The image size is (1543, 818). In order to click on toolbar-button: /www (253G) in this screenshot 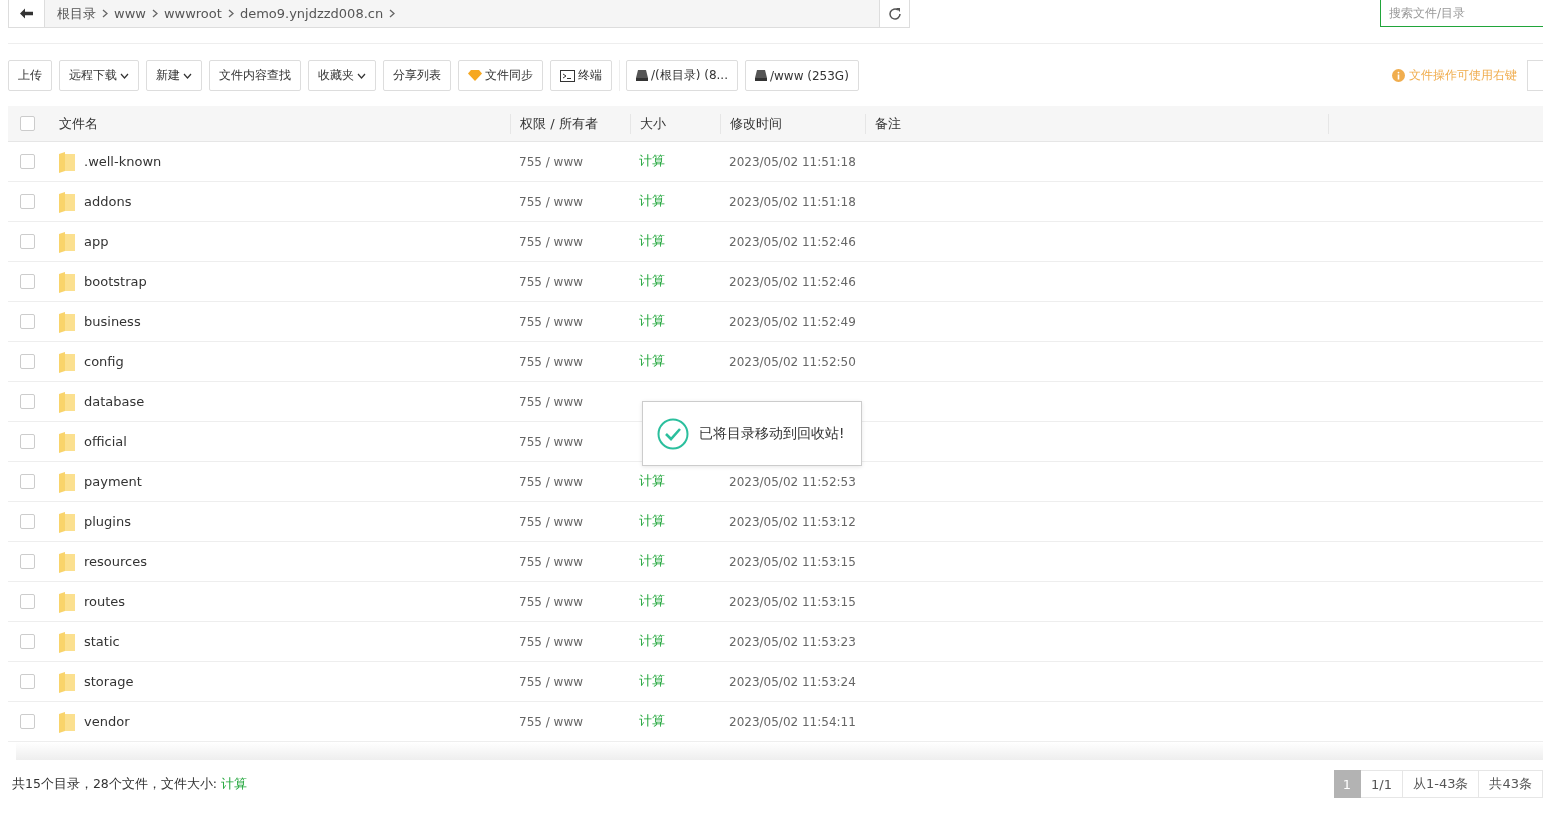, I will do `click(802, 75)`.